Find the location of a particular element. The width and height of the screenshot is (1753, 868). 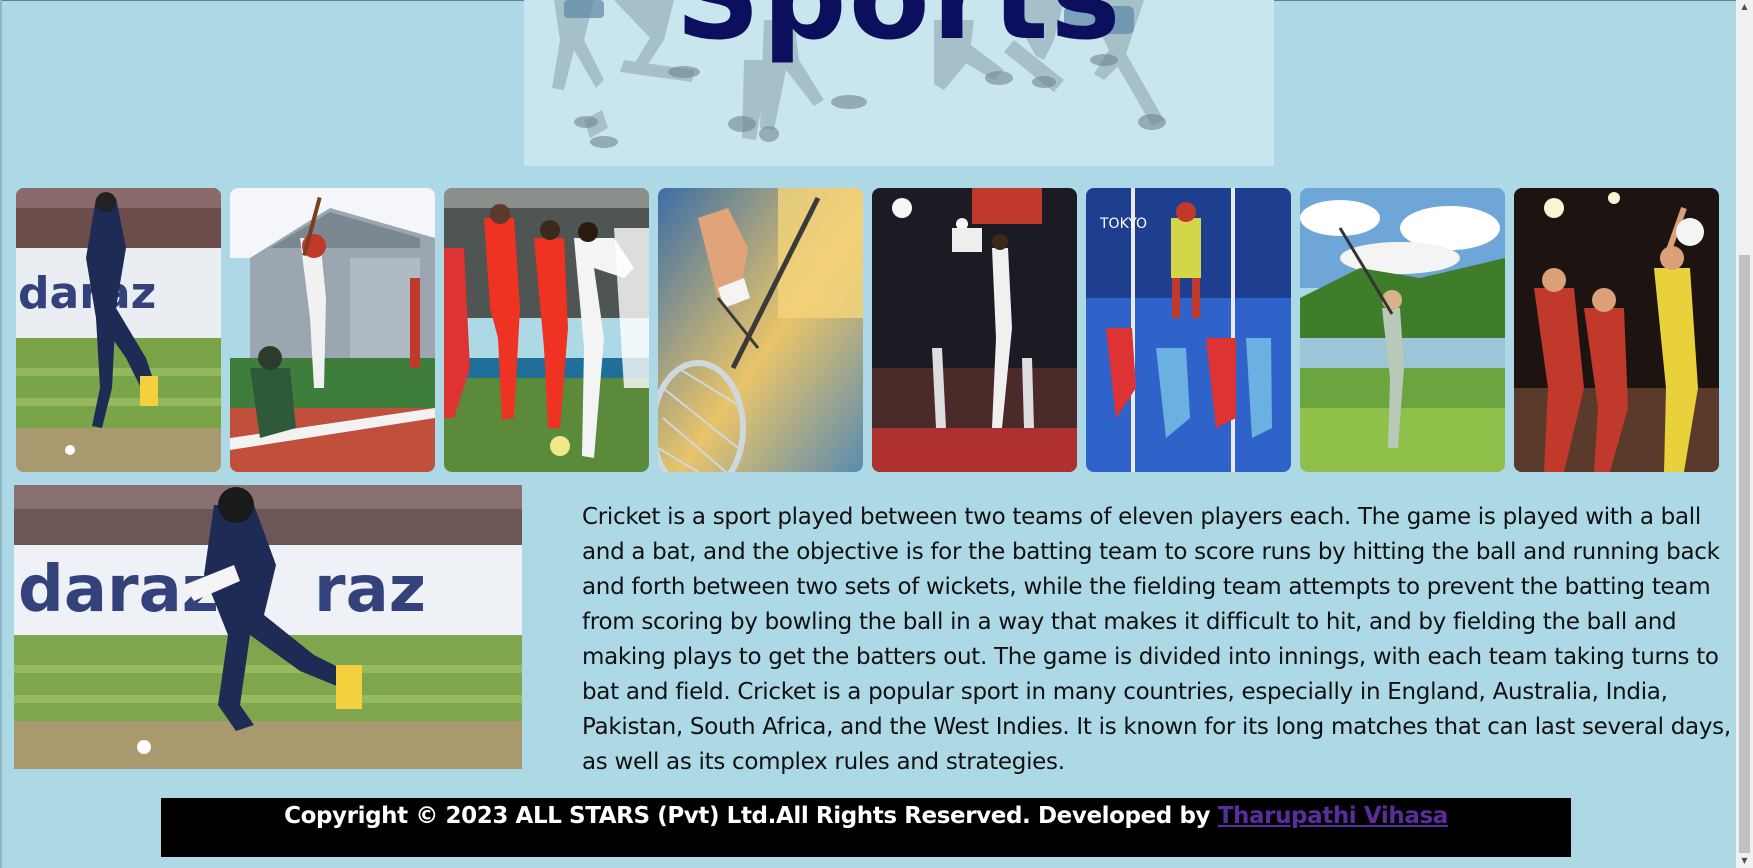

vertical-scrollbar: ▲ ▼ is located at coordinates (1744, 434).